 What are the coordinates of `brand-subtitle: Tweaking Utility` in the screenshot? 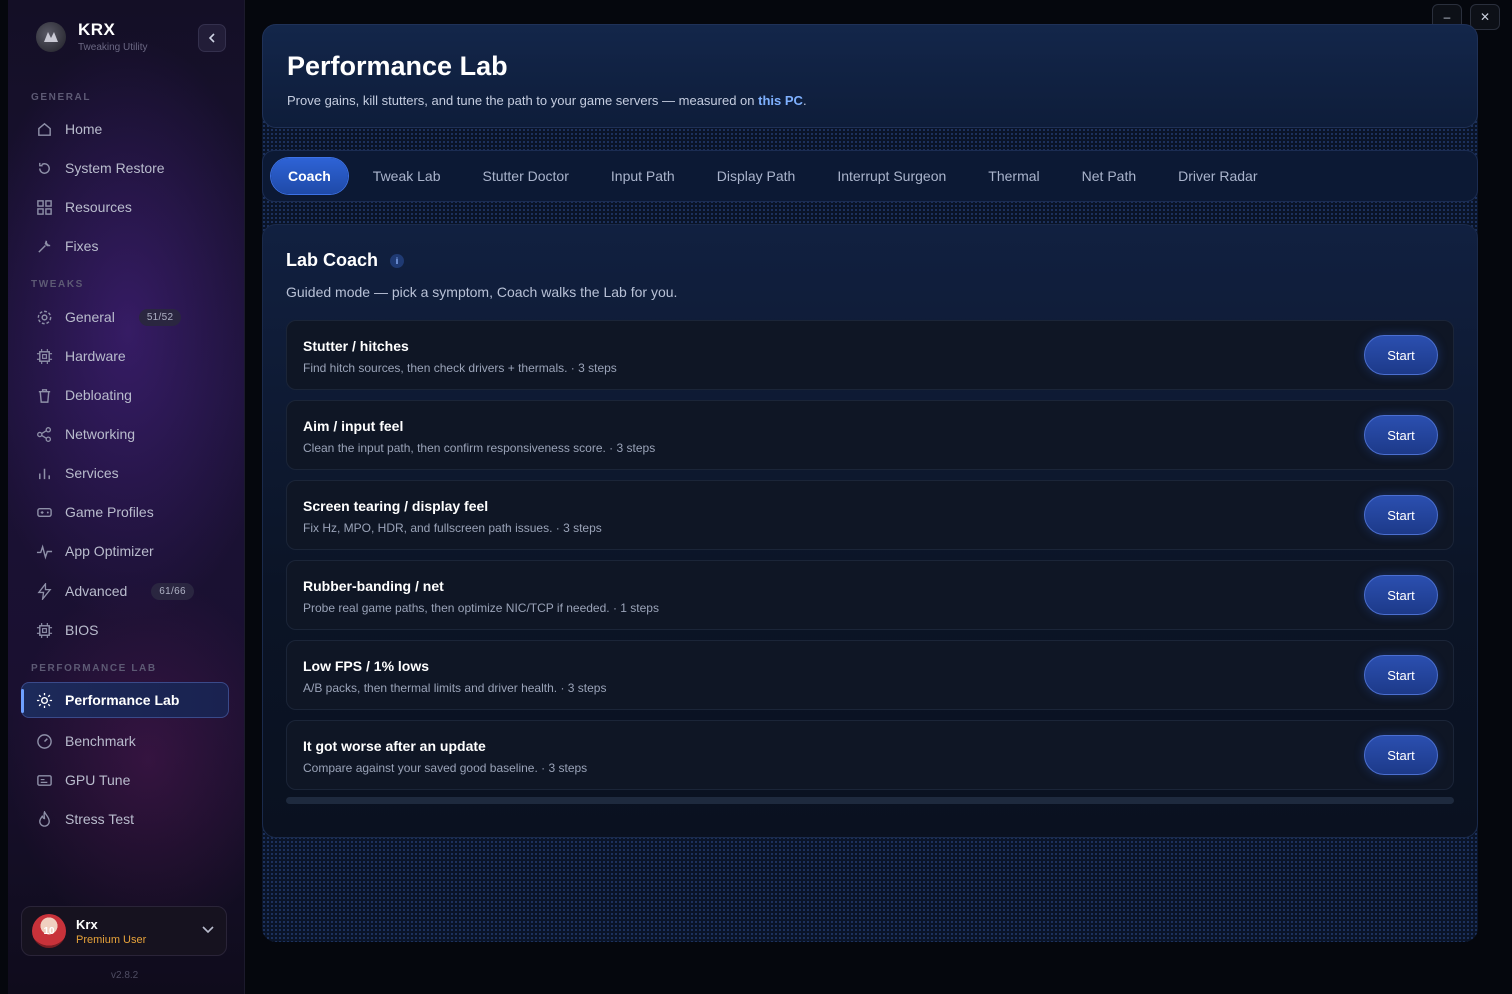 It's located at (113, 47).